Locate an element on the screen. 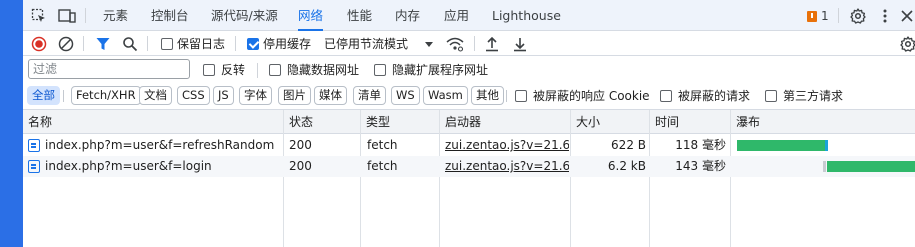  blocked-response-cookies-check is located at coordinates (521, 95).